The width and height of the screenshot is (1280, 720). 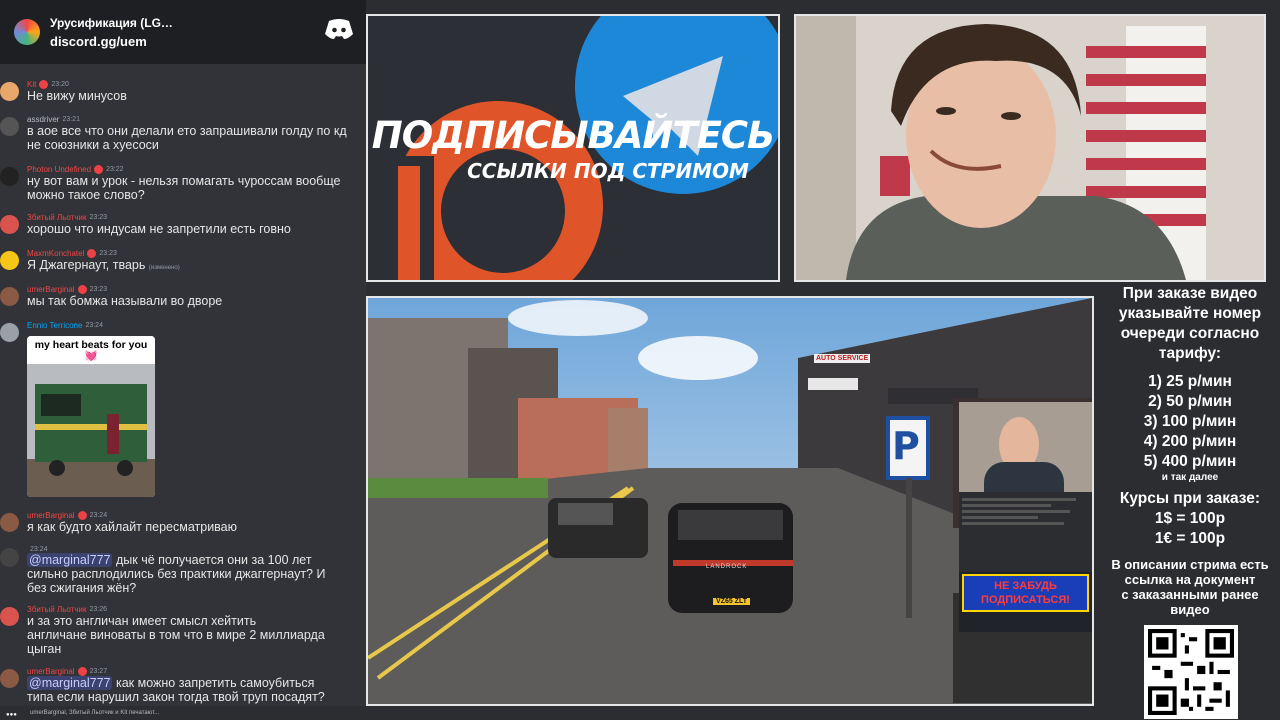 What do you see at coordinates (731, 601) in the screenshot?
I see `license-plate: VZ65 ZLT` at bounding box center [731, 601].